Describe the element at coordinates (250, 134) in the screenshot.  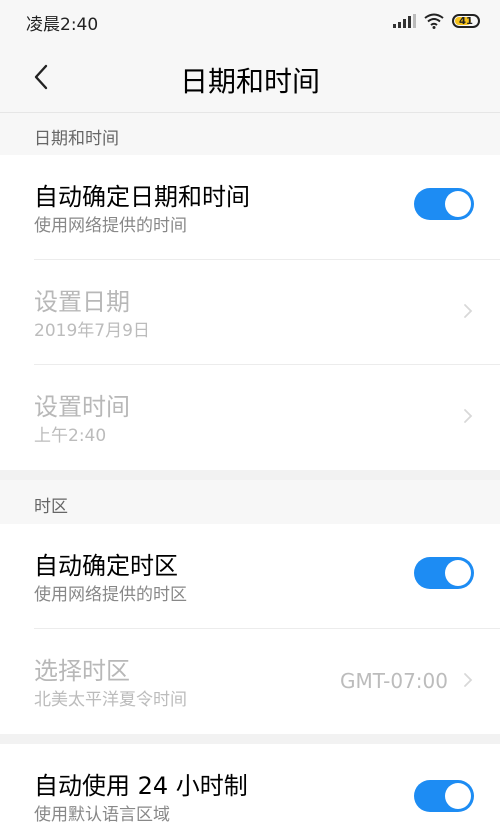
I see `section-header-date-time: 日期和时间` at that location.